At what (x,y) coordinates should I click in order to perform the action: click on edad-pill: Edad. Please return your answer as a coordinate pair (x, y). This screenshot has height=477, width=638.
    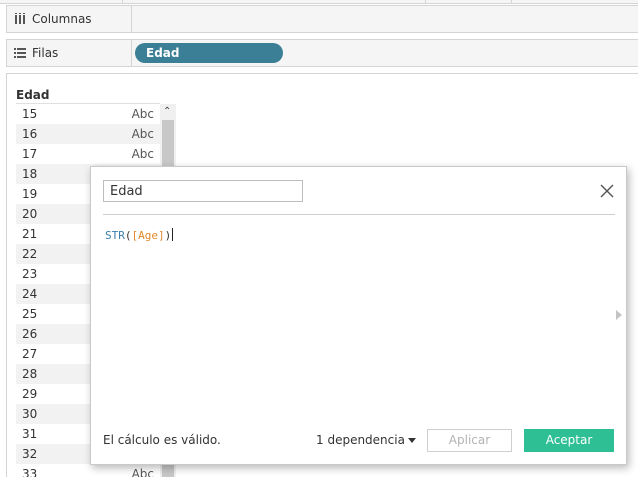
    Looking at the image, I should click on (209, 53).